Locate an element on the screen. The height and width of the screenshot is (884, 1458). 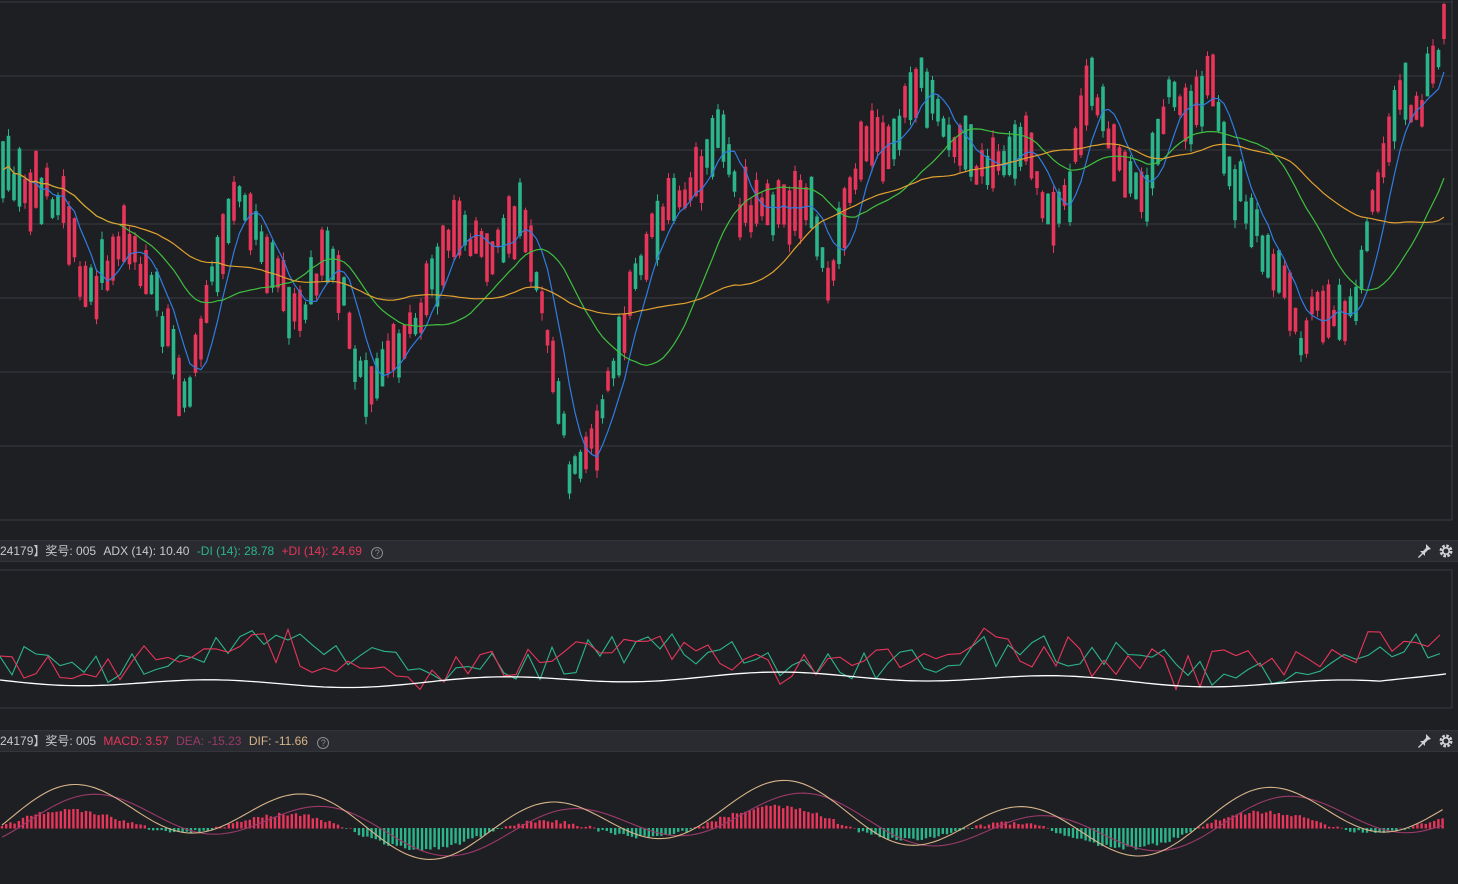
adx-value-label: ADX (14): 10.40 is located at coordinates (146, 551).